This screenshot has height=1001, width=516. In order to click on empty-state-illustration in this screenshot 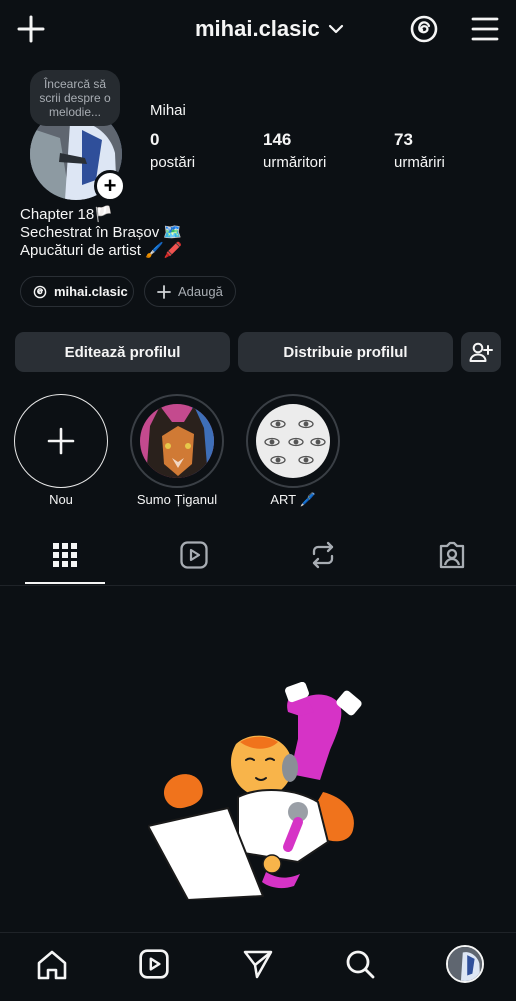, I will do `click(260, 791)`.